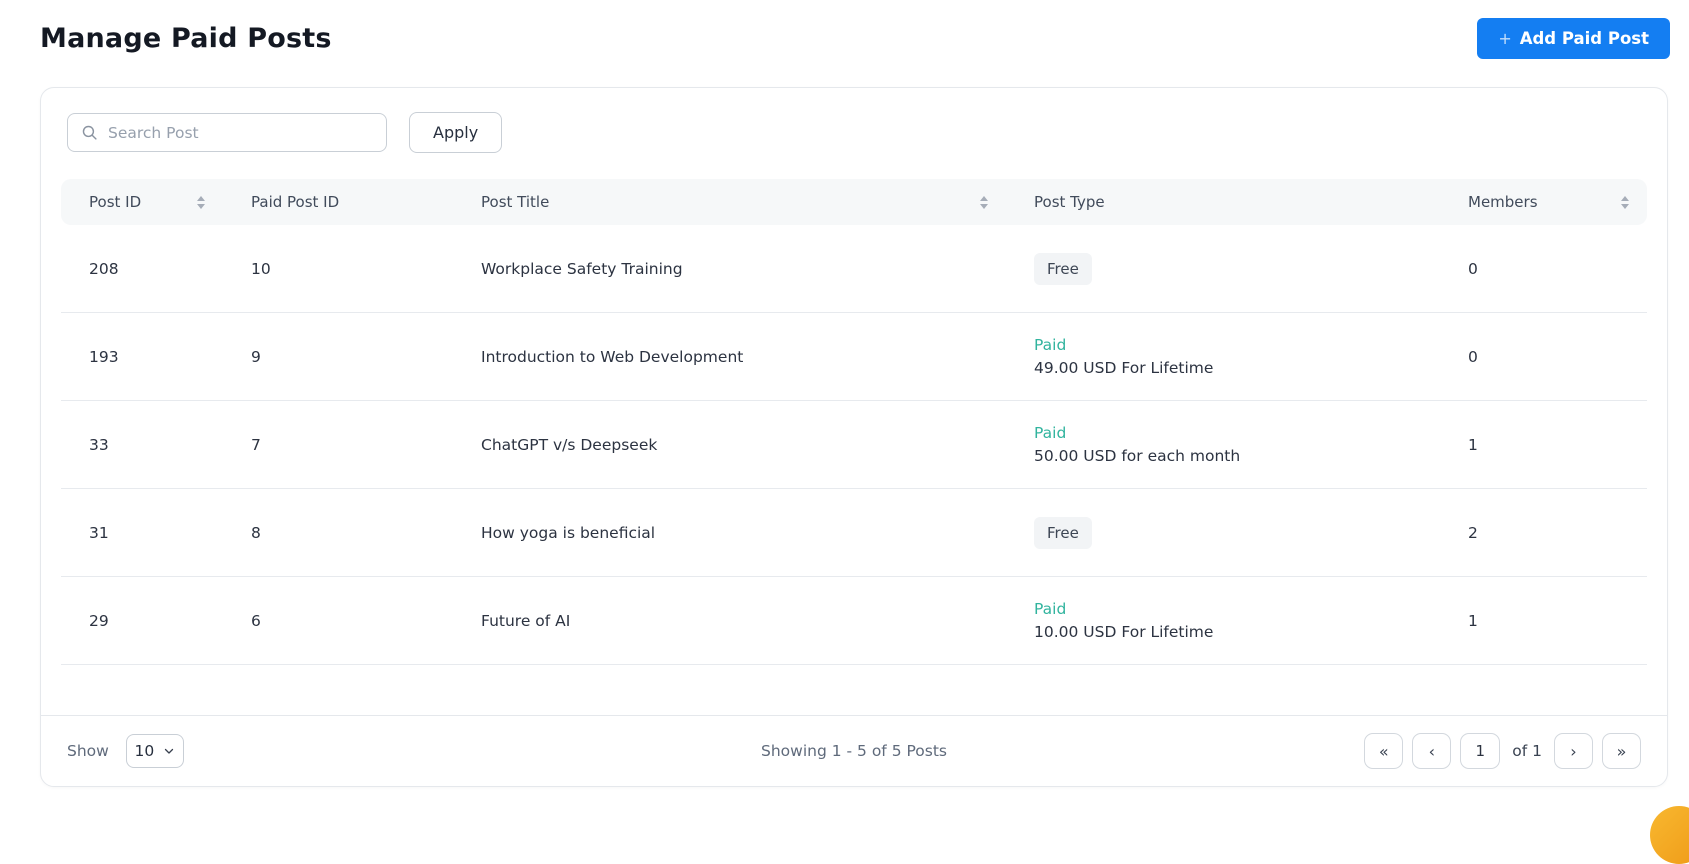 This screenshot has height=864, width=1689. Describe the element at coordinates (104, 356) in the screenshot. I see `cell-post-id: 193` at that location.